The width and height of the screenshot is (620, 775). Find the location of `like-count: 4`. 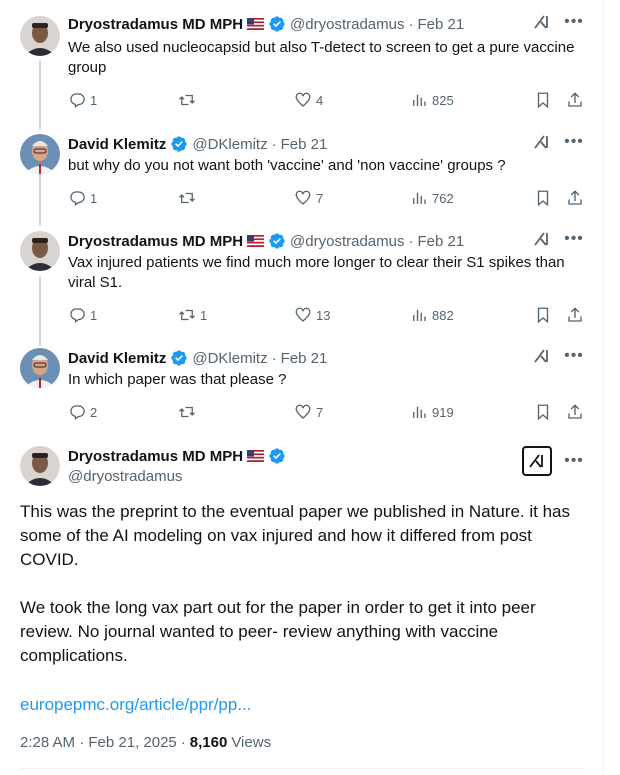

like-count: 4 is located at coordinates (320, 100).